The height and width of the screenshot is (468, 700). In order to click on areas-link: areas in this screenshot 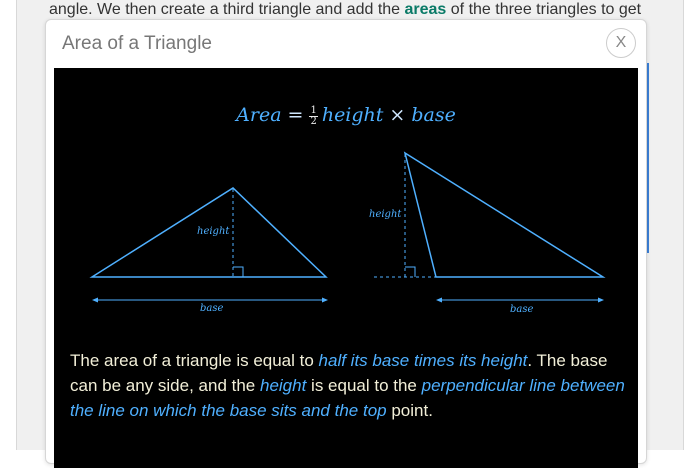, I will do `click(426, 9)`.